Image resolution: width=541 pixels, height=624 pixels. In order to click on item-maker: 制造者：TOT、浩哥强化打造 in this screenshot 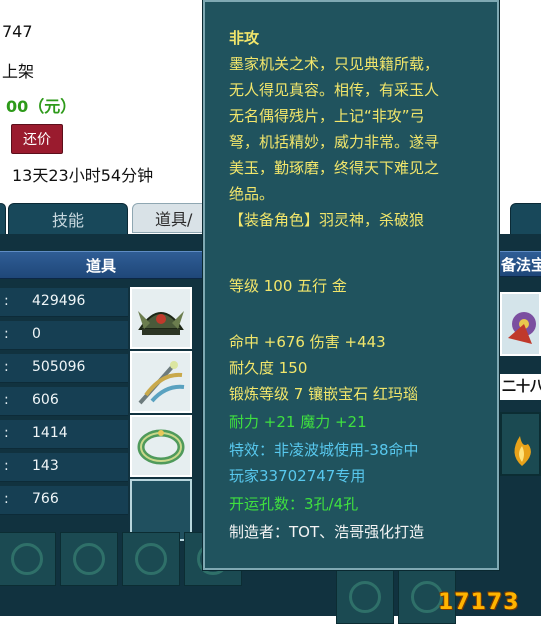, I will do `click(327, 532)`.